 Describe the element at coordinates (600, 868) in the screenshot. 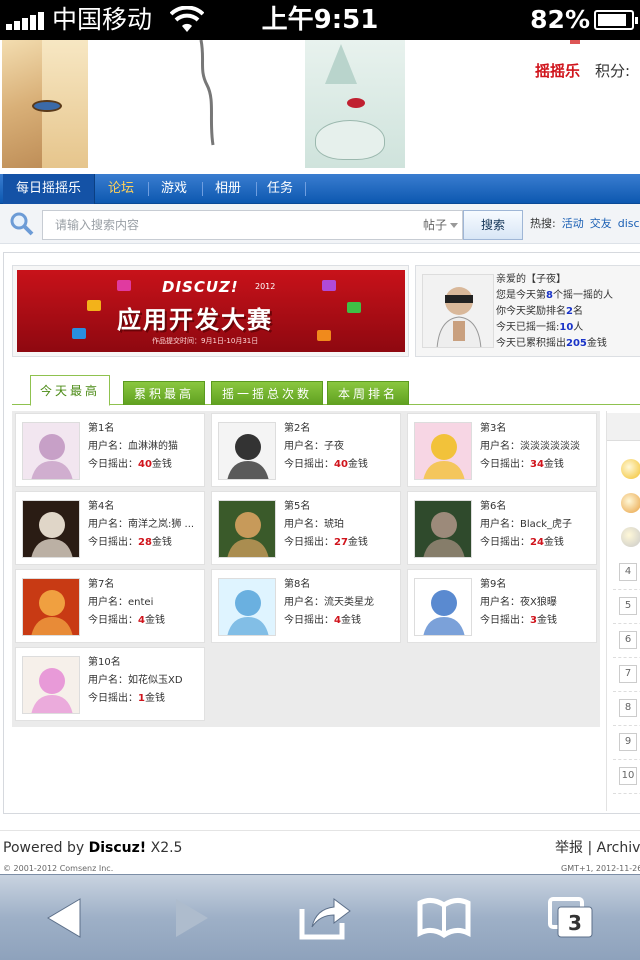

I see `server-time: GMT+1, 2012-11-26` at that location.